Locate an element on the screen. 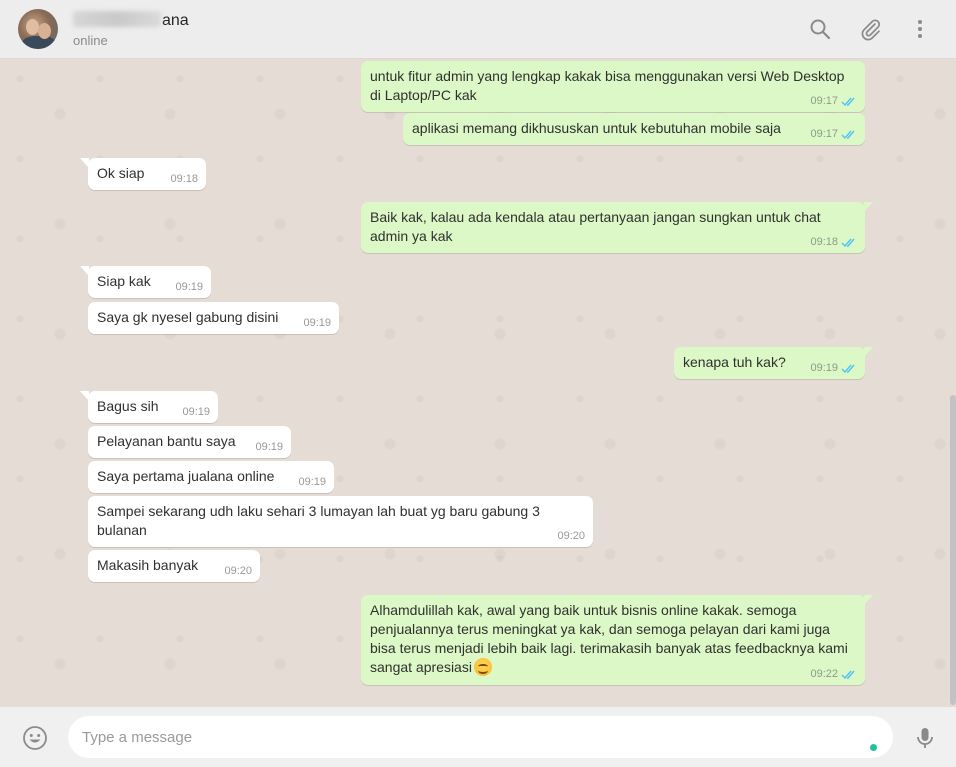 The height and width of the screenshot is (767, 956). chat-header: ana online is located at coordinates (478, 29).